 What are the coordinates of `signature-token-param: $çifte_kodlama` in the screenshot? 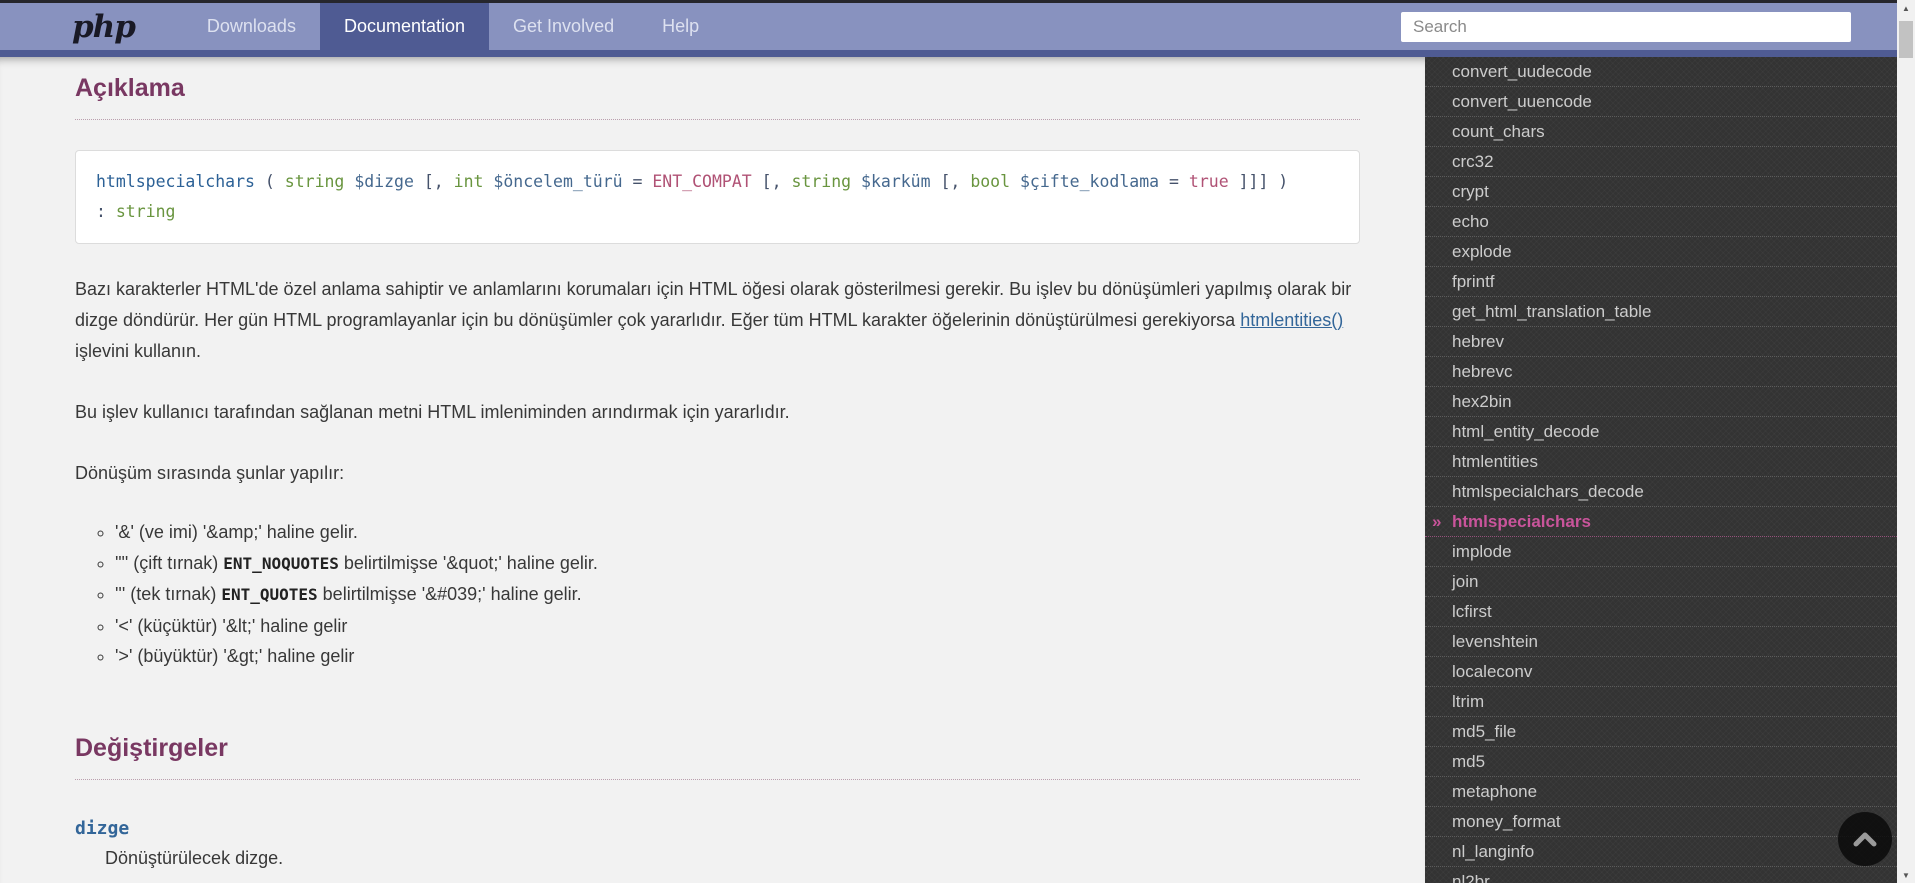 It's located at (1090, 181).